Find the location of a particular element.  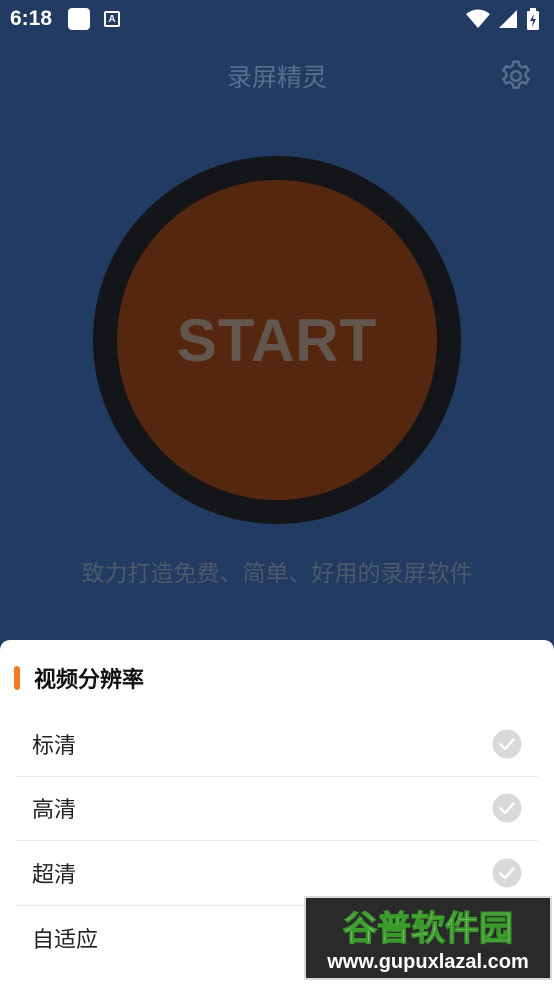

status-time: 6:18 is located at coordinates (31, 18).